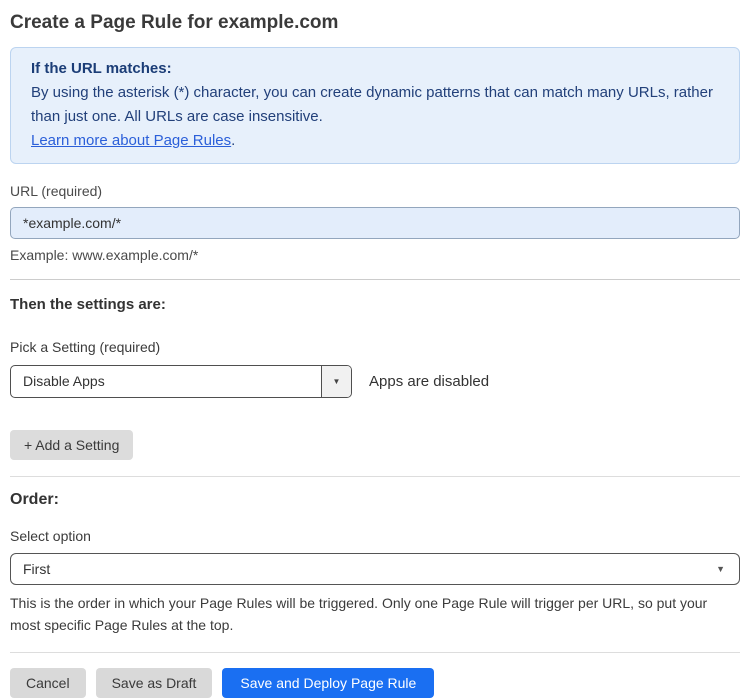 The image size is (750, 698). Describe the element at coordinates (72, 445) in the screenshot. I see `add-setting-button: + Add a Setting` at that location.